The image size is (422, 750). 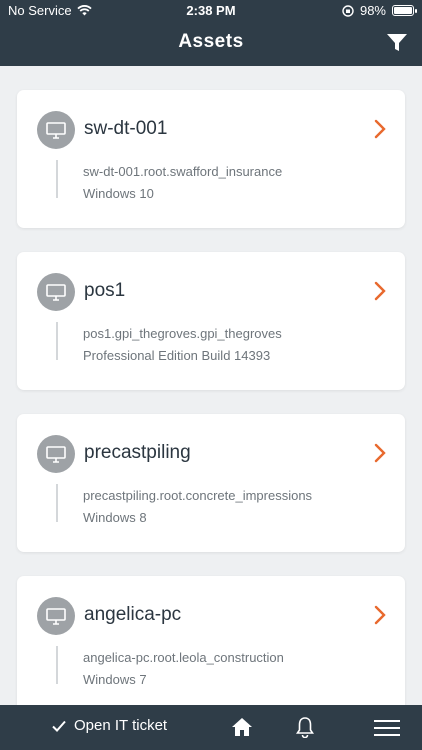 I want to click on orientation-lock-icon, so click(x=348, y=10).